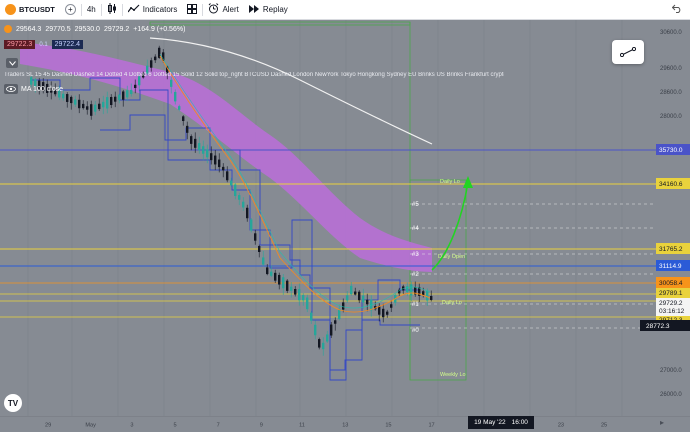 Image resolution: width=690 pixels, height=432 pixels. What do you see at coordinates (48, 425) in the screenshot?
I see `time-tick: 29` at bounding box center [48, 425].